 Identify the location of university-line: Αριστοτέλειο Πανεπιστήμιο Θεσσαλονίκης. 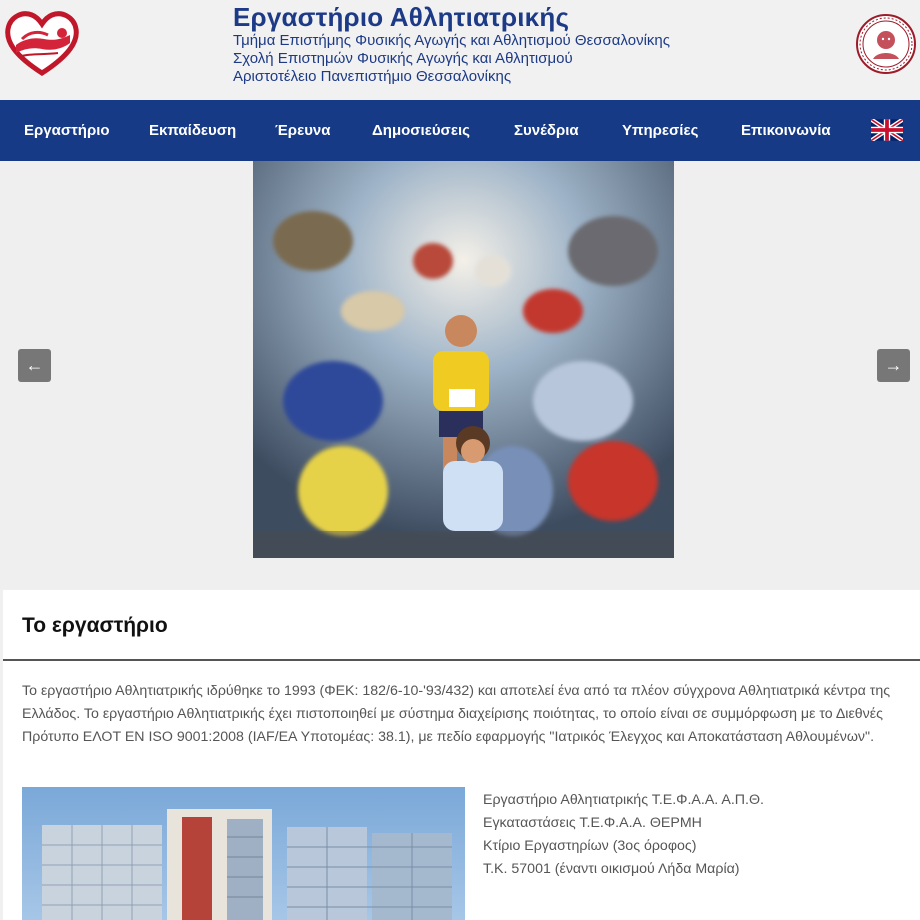
(372, 76).